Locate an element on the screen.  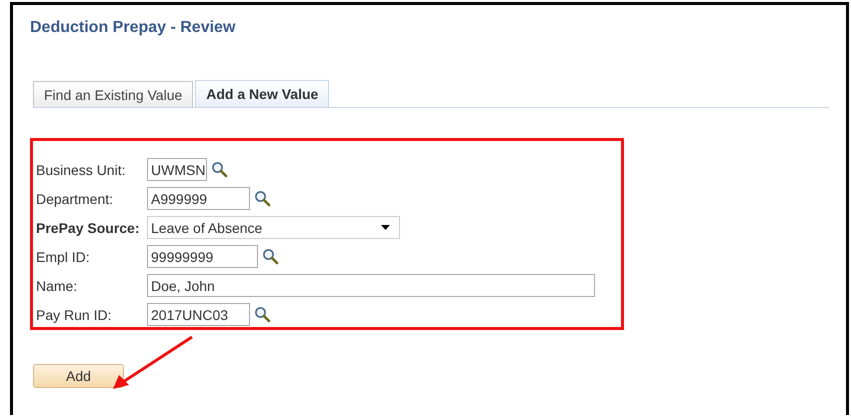
field-label: Empl ID: is located at coordinates (63, 256).